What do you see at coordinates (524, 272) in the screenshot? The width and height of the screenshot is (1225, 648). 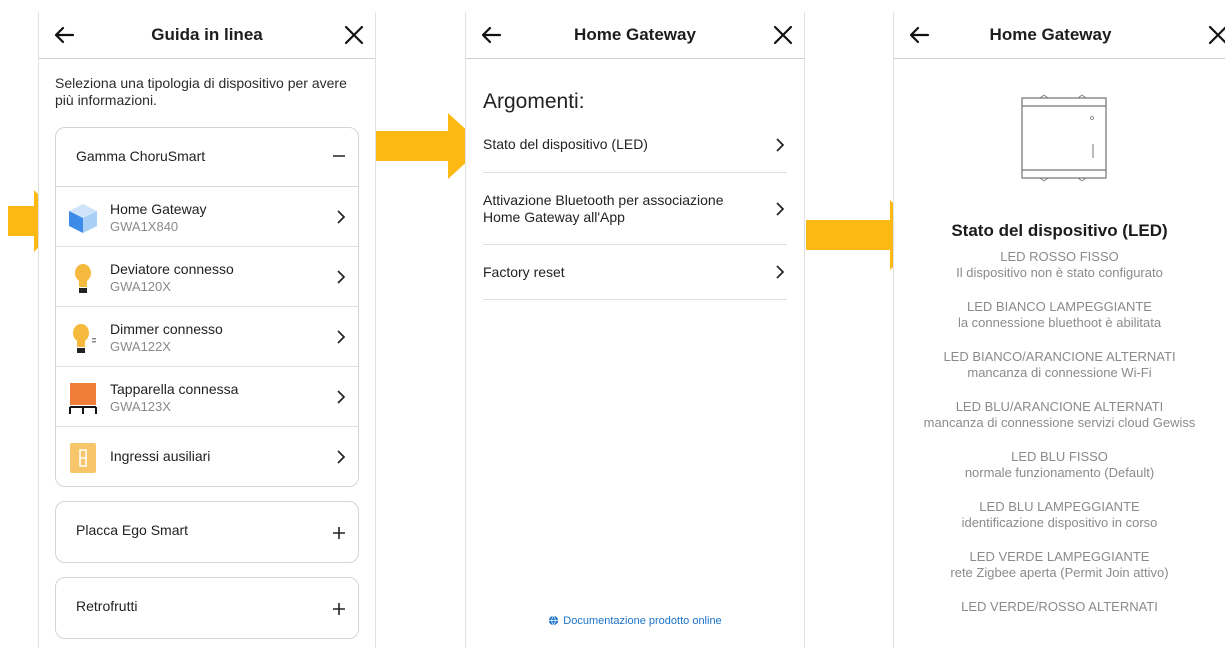 I see `topic-label: Factory reset` at bounding box center [524, 272].